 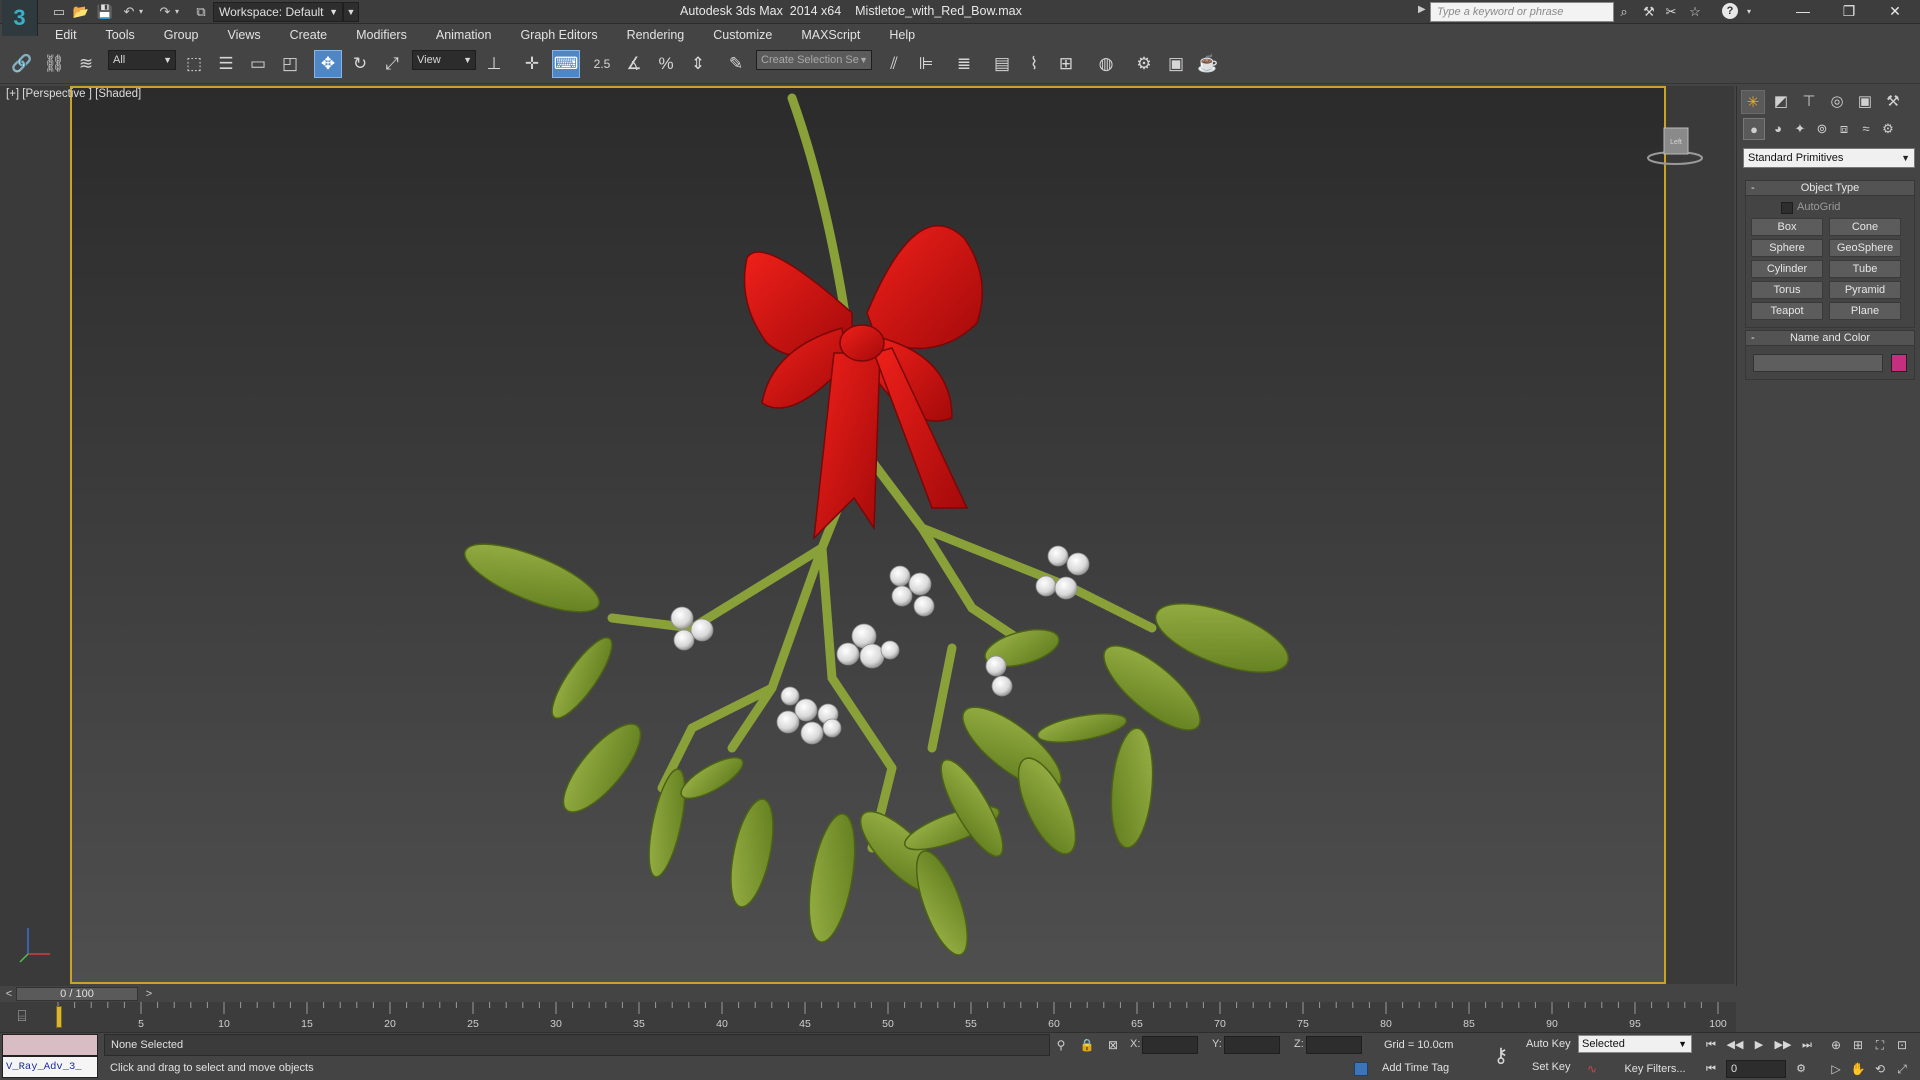 What do you see at coordinates (1417, 1068) in the screenshot?
I see `add-time-tag-button: Add Time Tag` at bounding box center [1417, 1068].